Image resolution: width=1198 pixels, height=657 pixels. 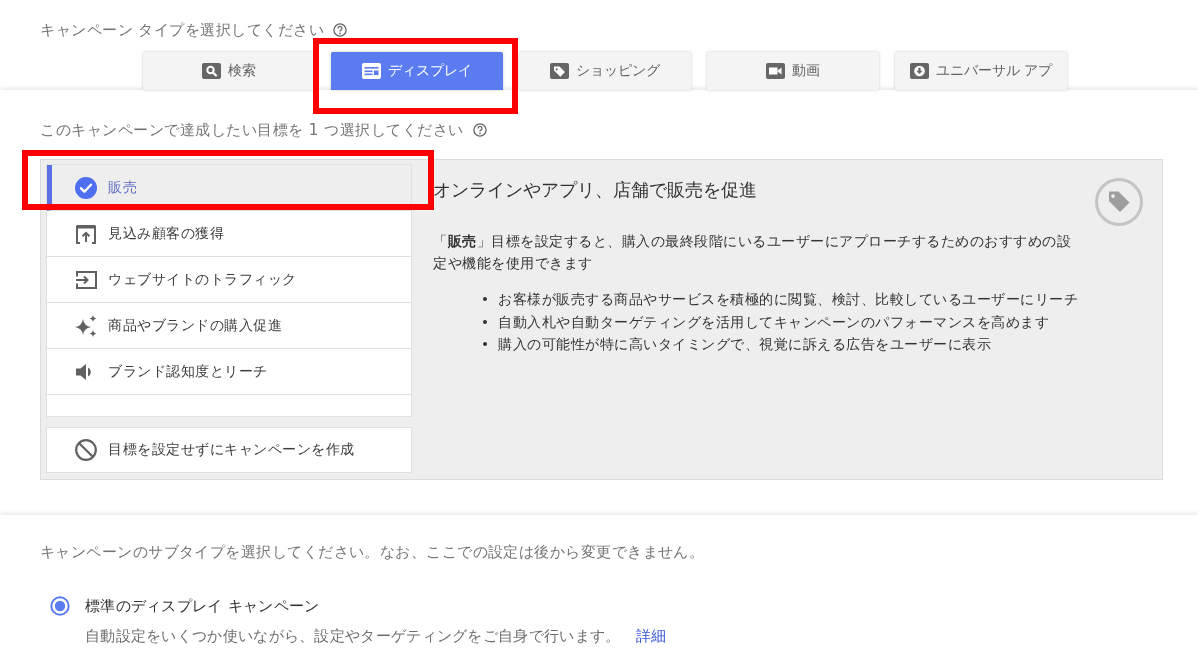 What do you see at coordinates (373, 552) in the screenshot?
I see `section-heading: キャンペーンのサブタイプを選択してください。なお、ここでの設定は後から変更できません。` at bounding box center [373, 552].